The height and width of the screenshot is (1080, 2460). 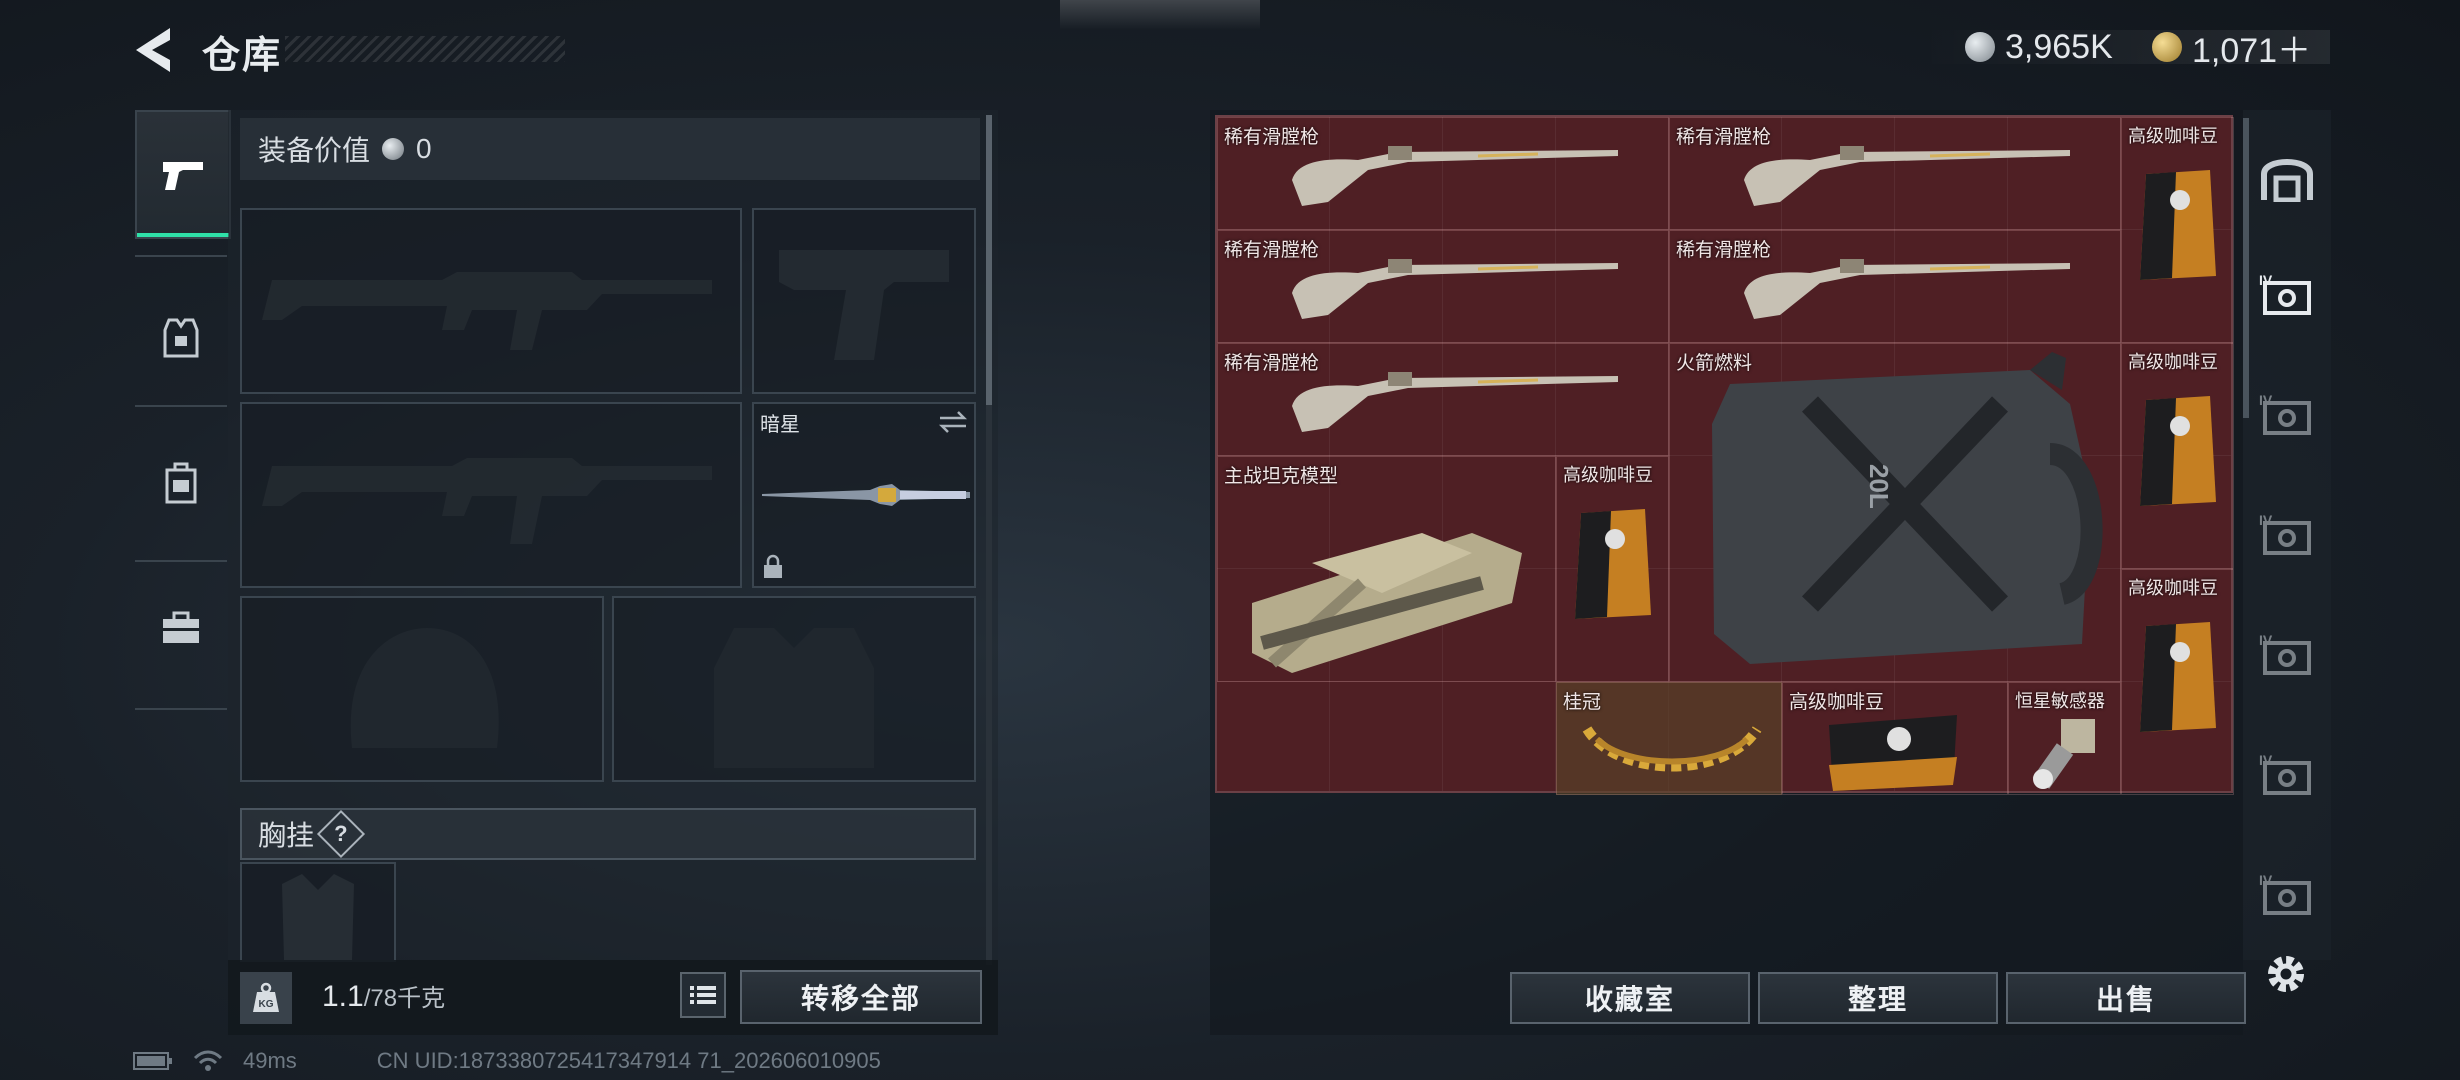 I want to click on armor-vest-icon, so click(x=181, y=337).